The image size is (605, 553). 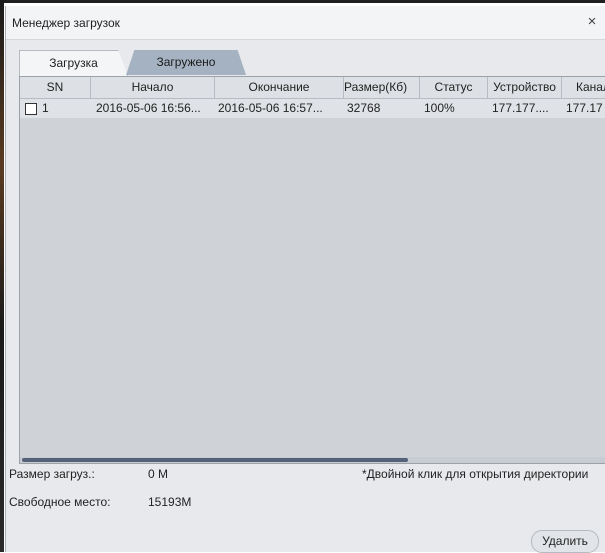 I want to click on hint-text: *Двойной клик для открытия директории, so click(x=475, y=474).